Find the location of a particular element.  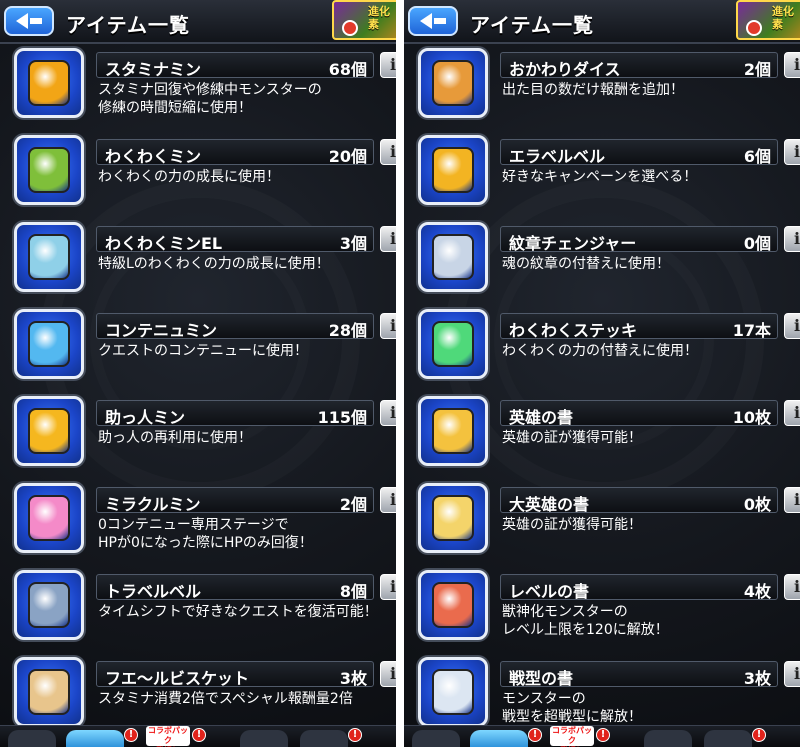

item-name-bar: レベルの書 4枚 is located at coordinates (639, 587).